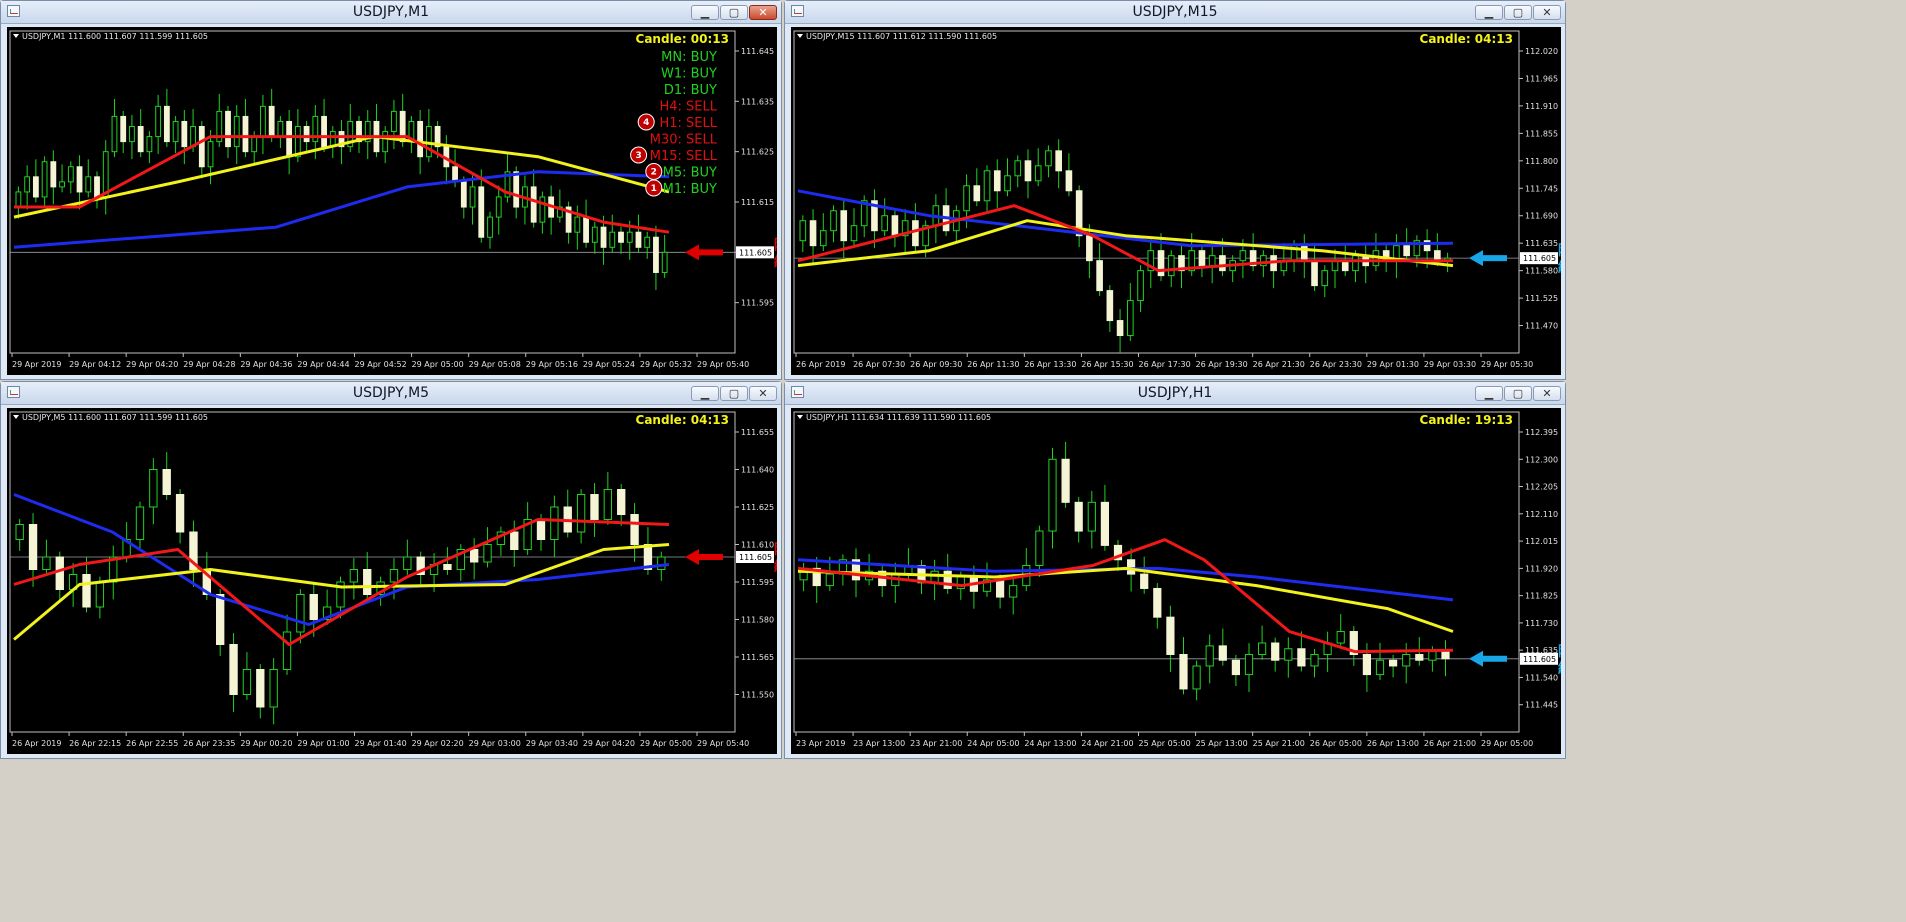 This screenshot has height=922, width=1906. Describe the element at coordinates (1107, 364) in the screenshot. I see `time-tick-label: 26 Apr 15:30` at that location.